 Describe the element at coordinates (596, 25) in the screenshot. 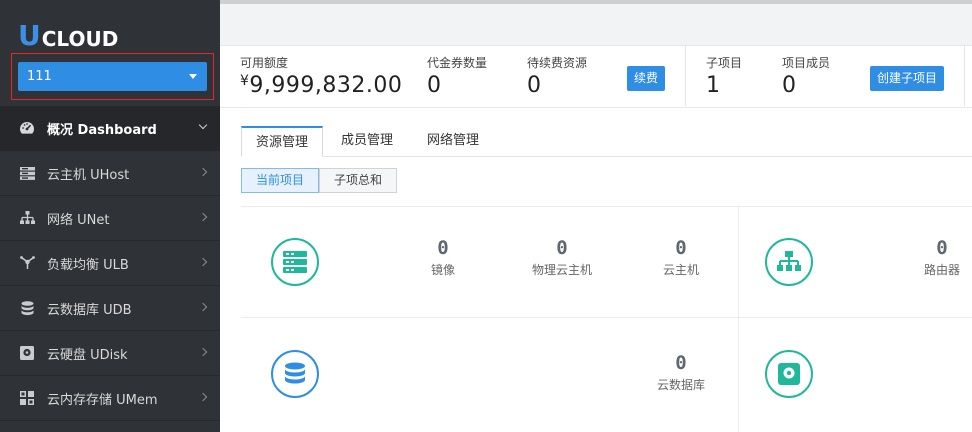

I see `top-header-bar` at that location.